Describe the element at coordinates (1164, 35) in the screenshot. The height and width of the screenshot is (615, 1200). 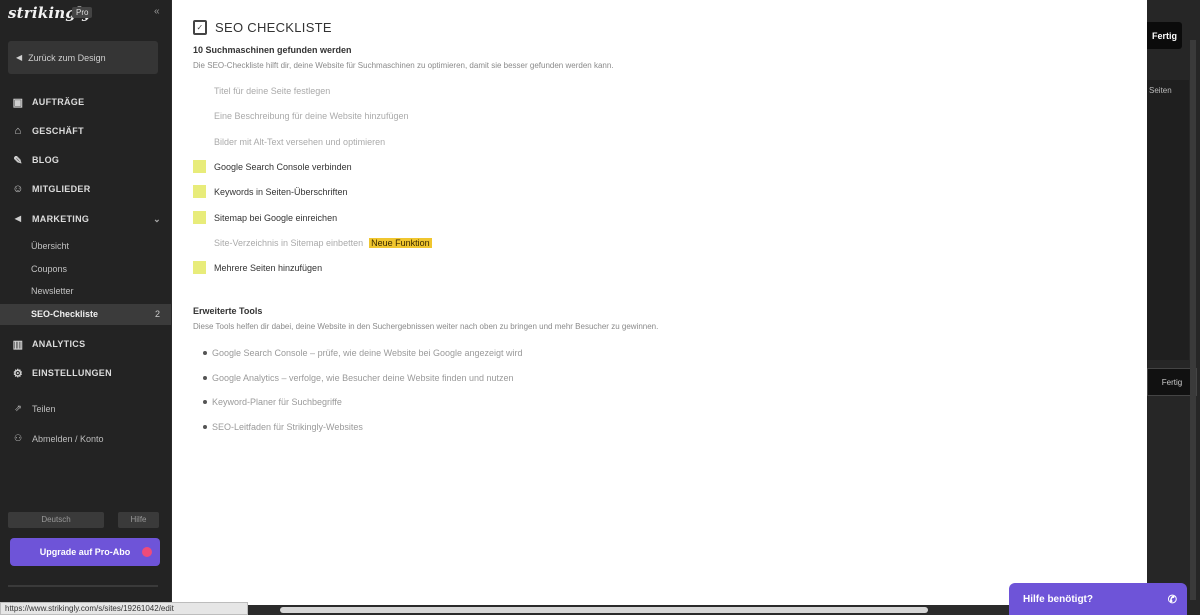
I see `done-button: Fertig` at that location.